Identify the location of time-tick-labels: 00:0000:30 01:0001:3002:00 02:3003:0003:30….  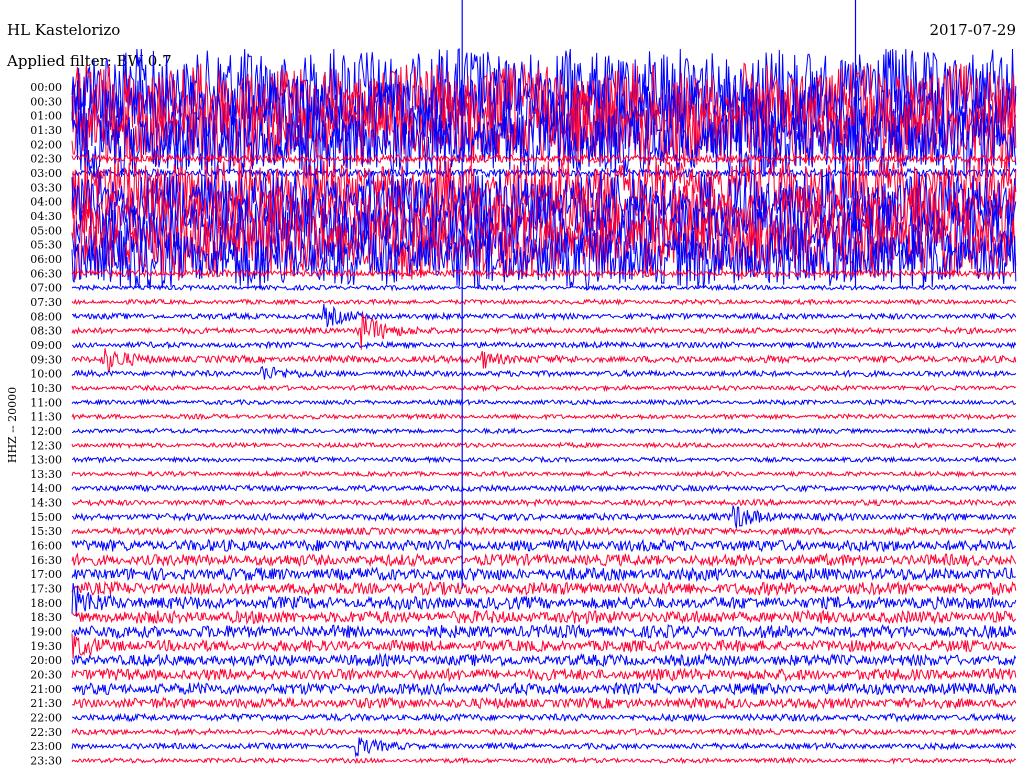
(46, 424).